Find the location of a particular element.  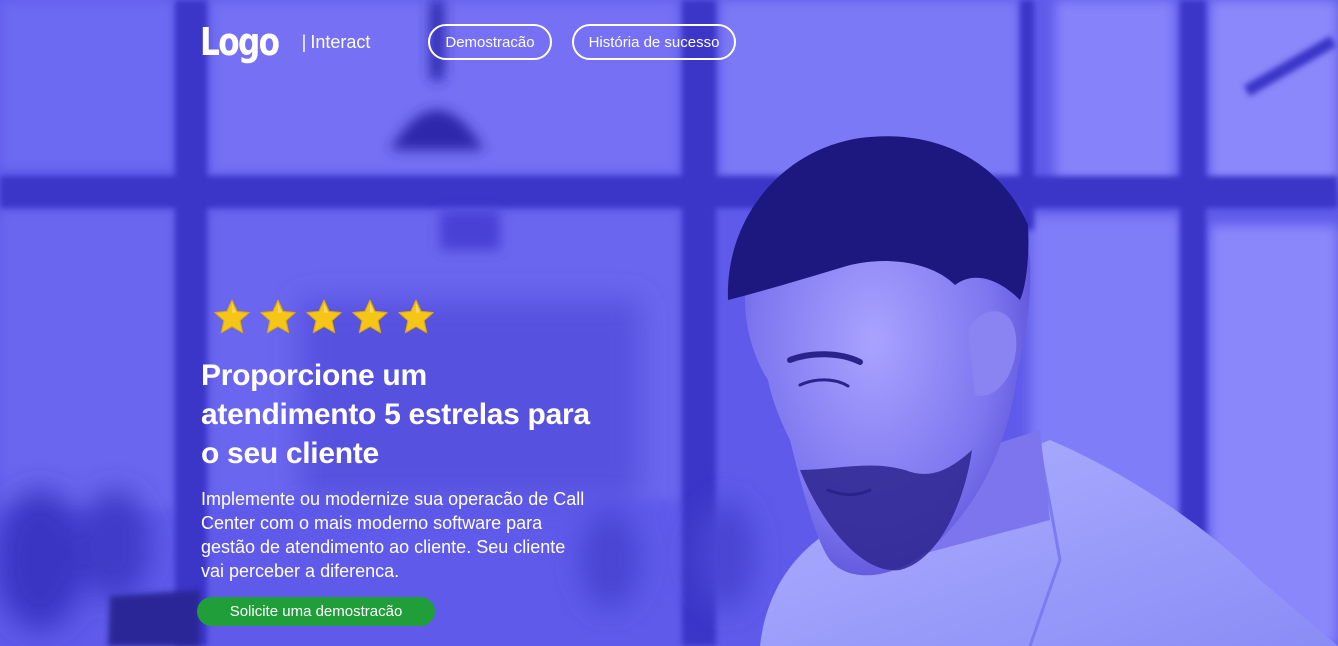

brand-name: | Interact is located at coordinates (336, 42).